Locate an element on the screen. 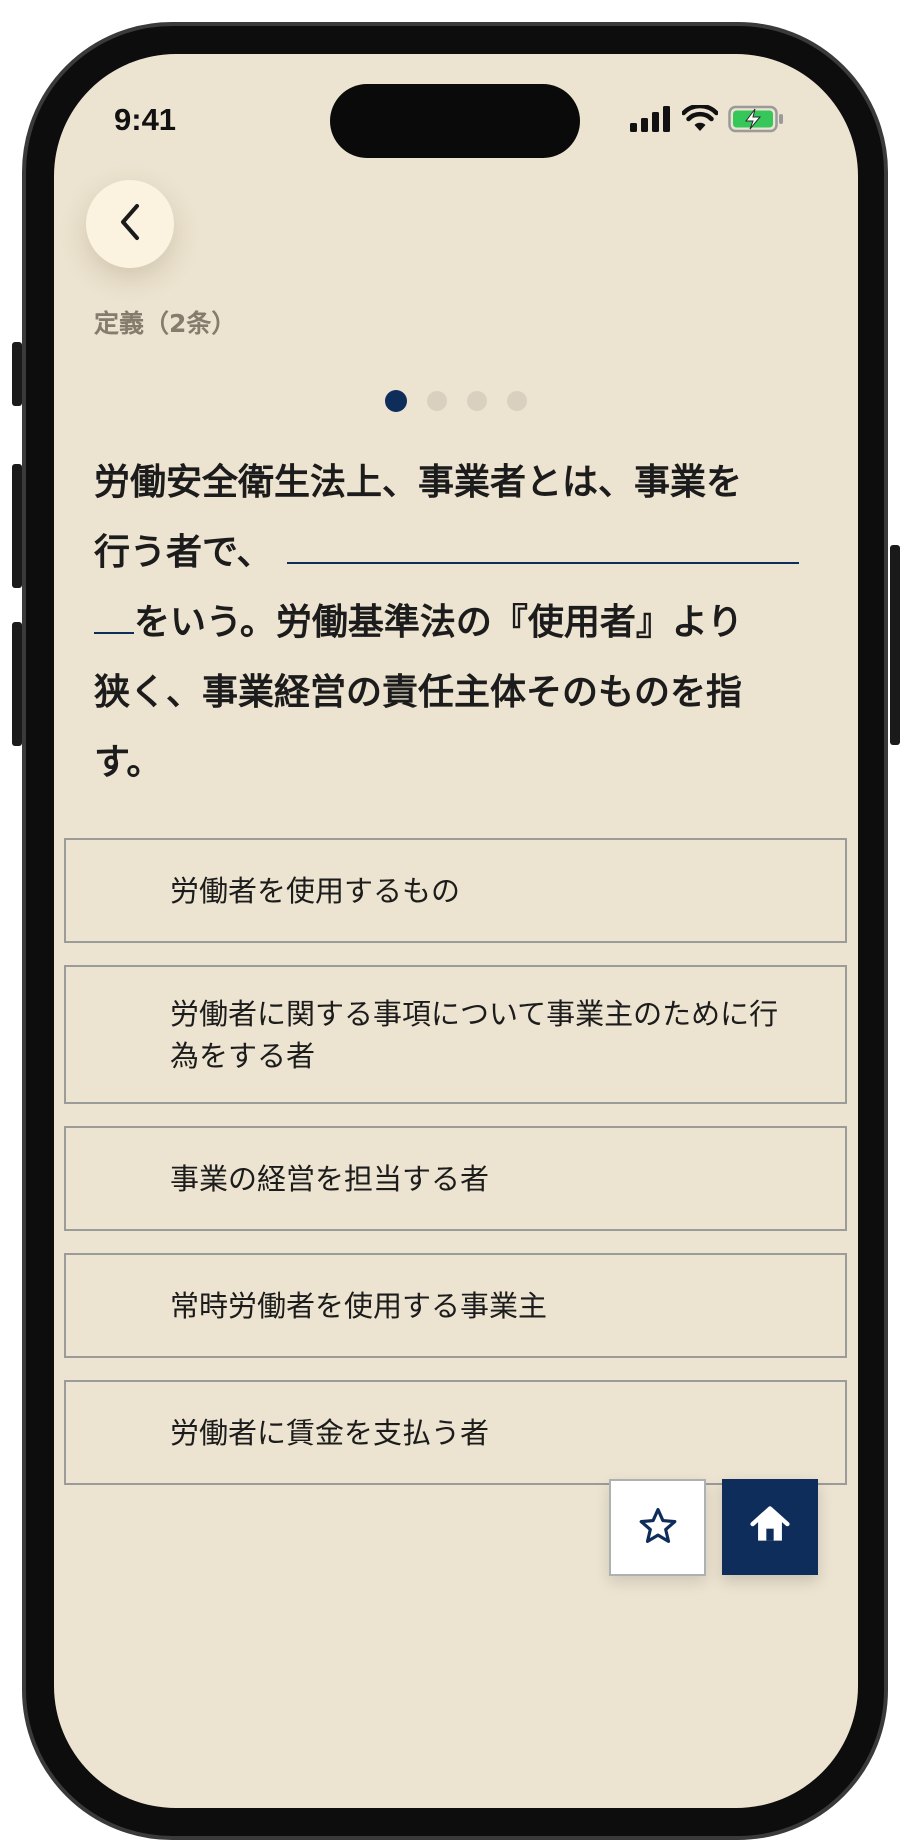 The image size is (912, 1840). answer-option: 労働者に賃金を支払う者 is located at coordinates (455, 1432).